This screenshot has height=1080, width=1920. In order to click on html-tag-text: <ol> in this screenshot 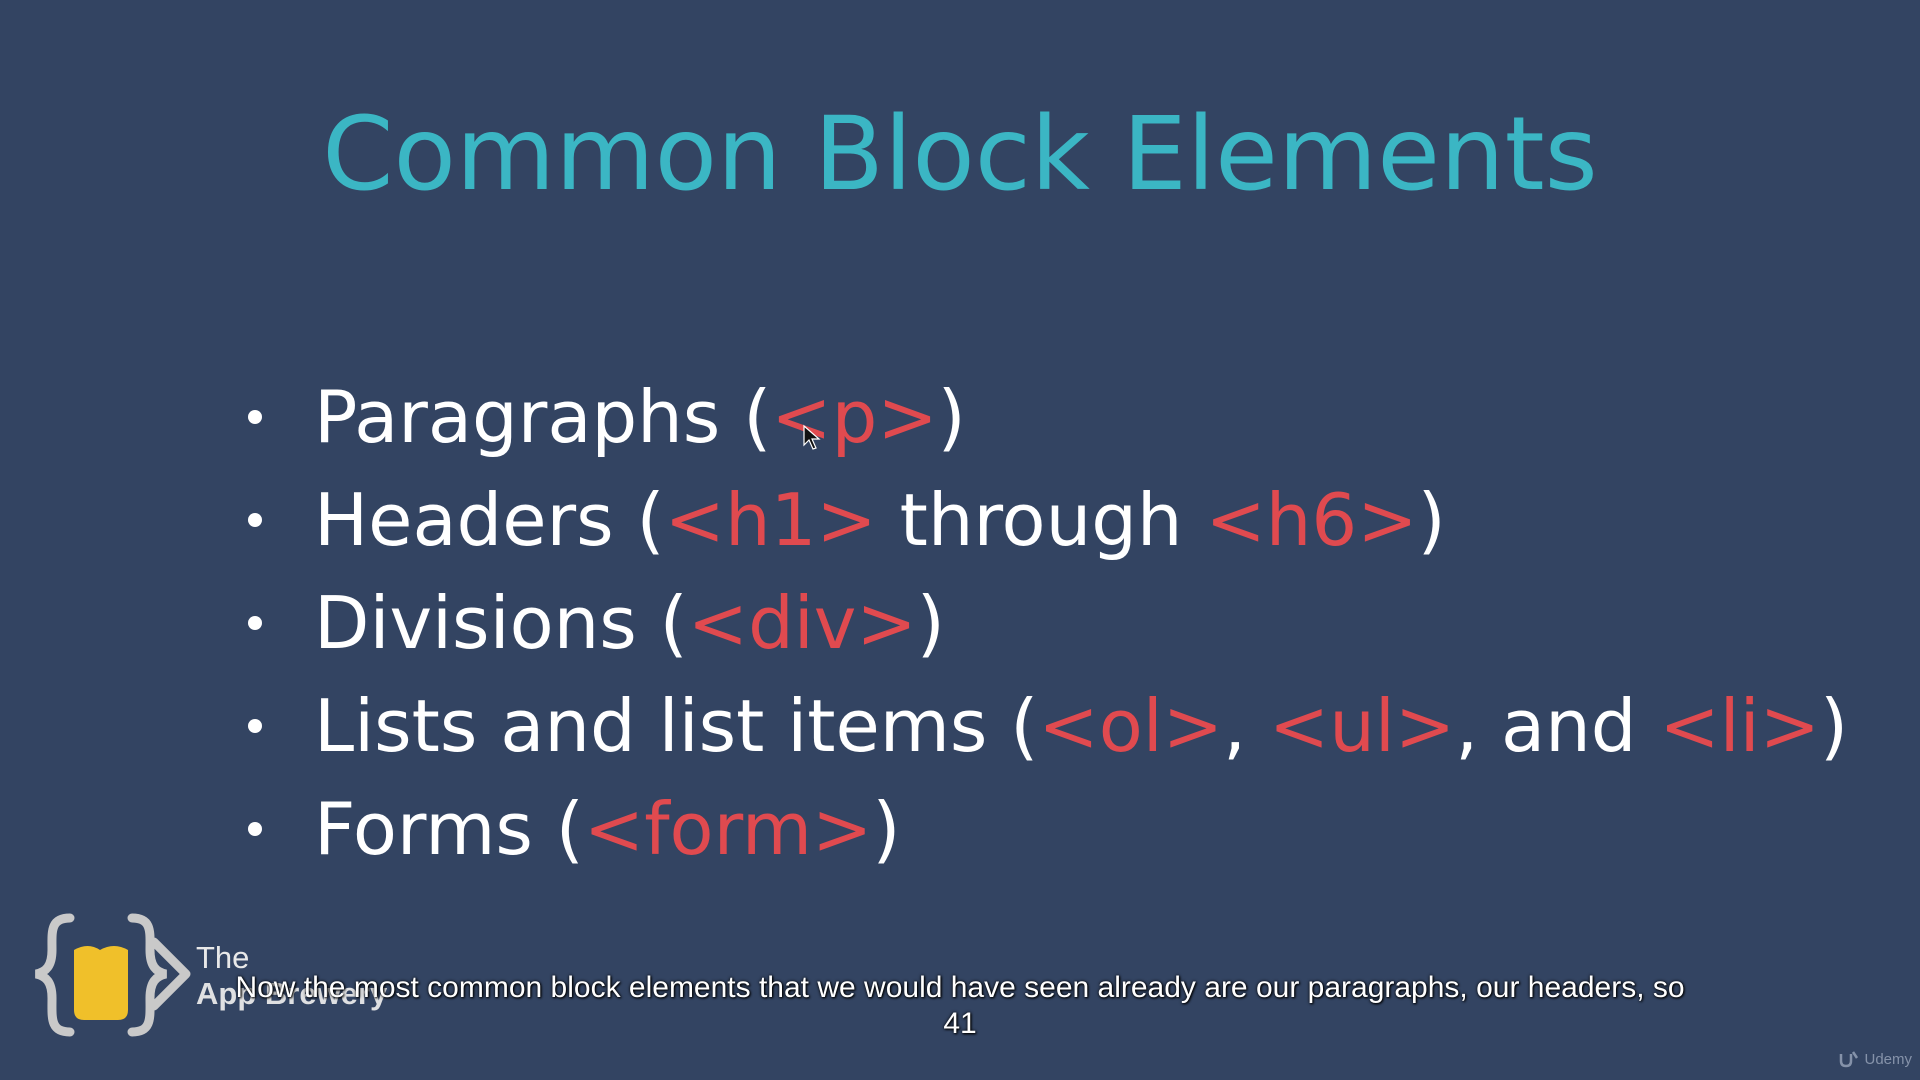, I will do `click(1131, 725)`.